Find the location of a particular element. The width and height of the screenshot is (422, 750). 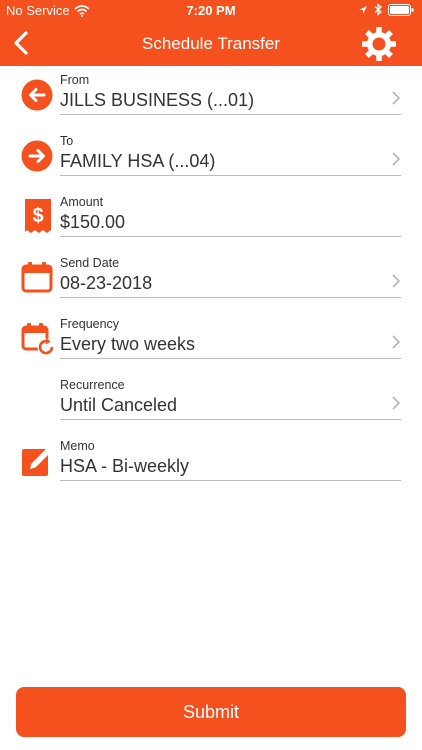

edit-pencil-icon is located at coordinates (36, 462).